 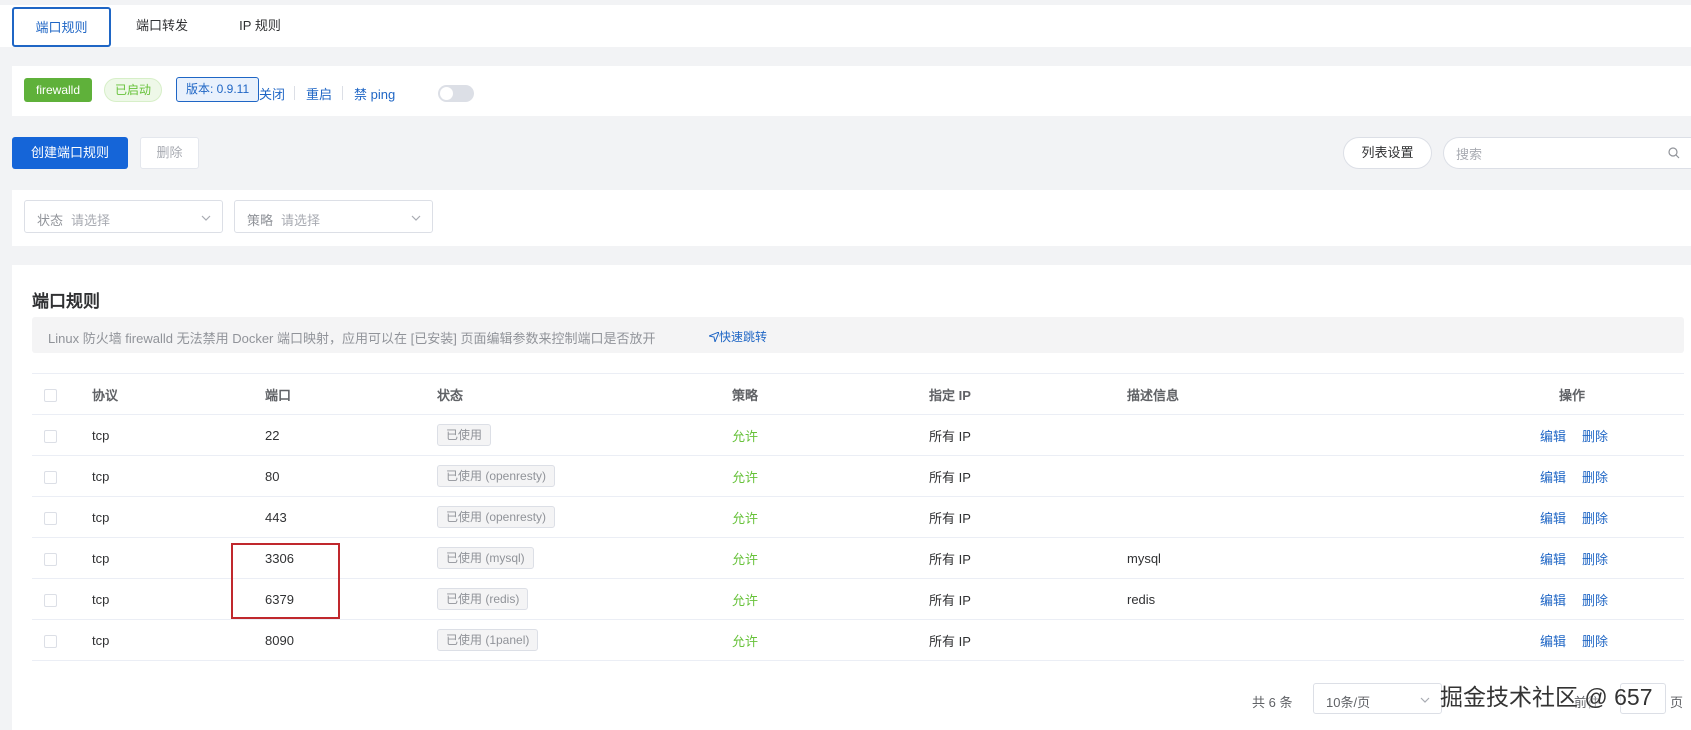 I want to click on restart-button: 重启, so click(x=319, y=93).